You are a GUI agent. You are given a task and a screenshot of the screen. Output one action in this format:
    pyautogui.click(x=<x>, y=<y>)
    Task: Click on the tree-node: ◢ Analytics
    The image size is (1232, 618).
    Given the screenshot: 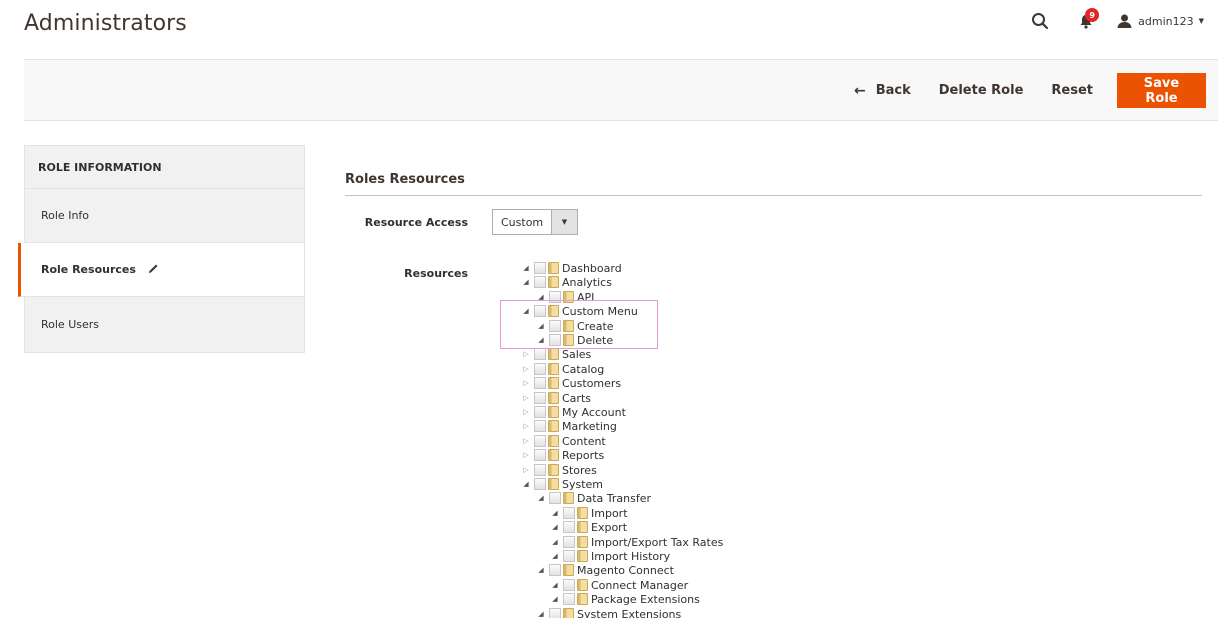 What is the action you would take?
    pyautogui.click(x=566, y=282)
    